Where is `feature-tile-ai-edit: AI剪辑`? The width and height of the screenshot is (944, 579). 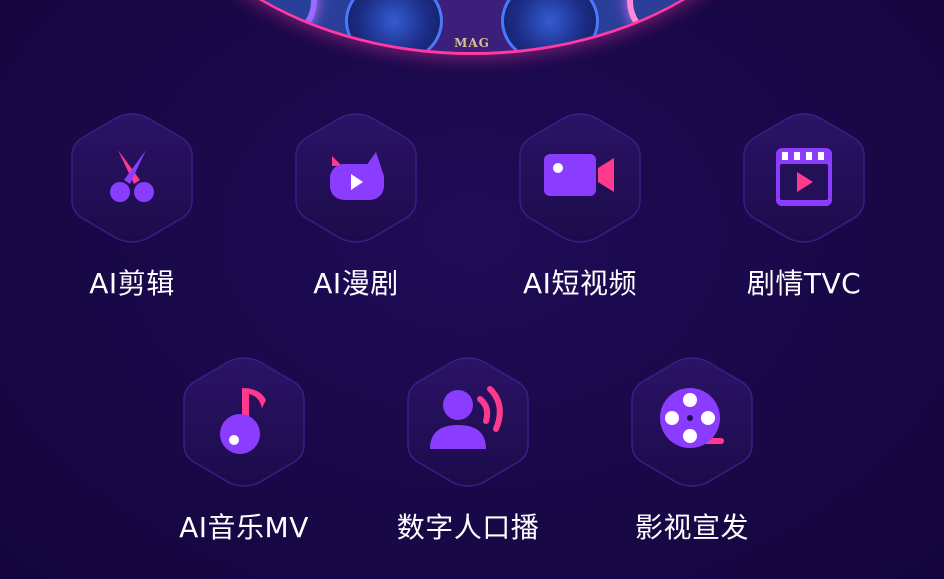 feature-tile-ai-edit: AI剪辑 is located at coordinates (132, 205).